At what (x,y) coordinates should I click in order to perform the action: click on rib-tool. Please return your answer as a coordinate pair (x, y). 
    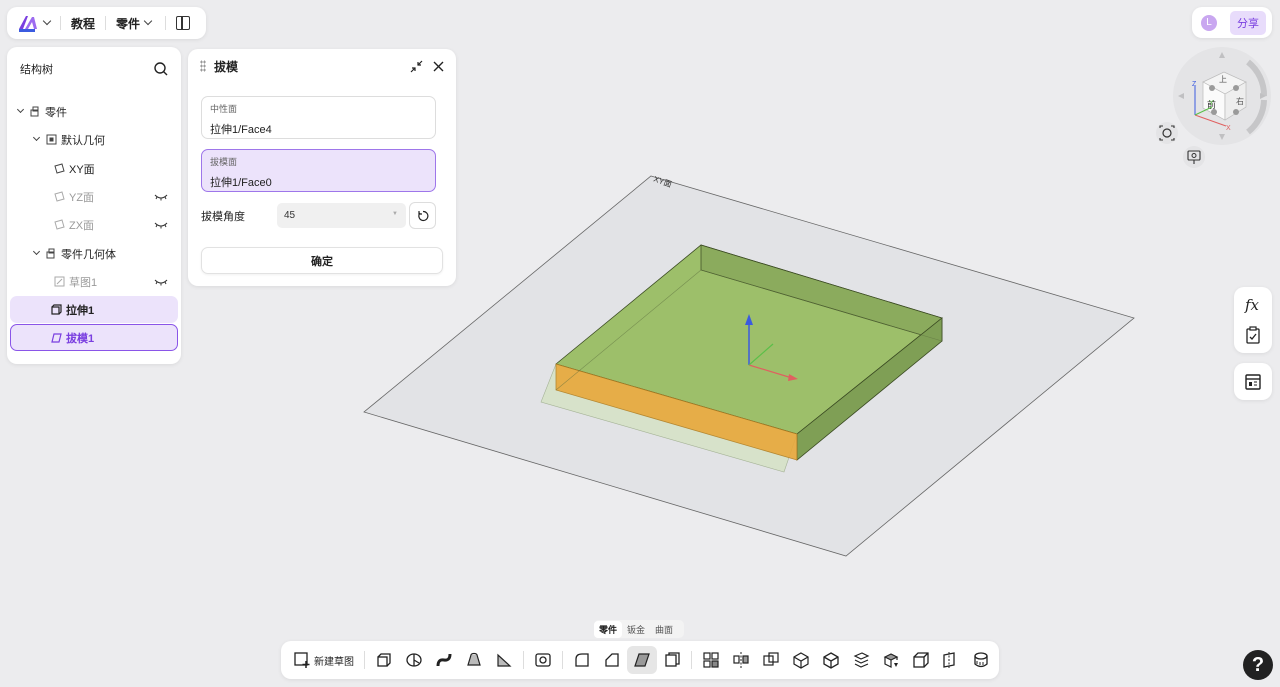
    Looking at the image, I should click on (504, 660).